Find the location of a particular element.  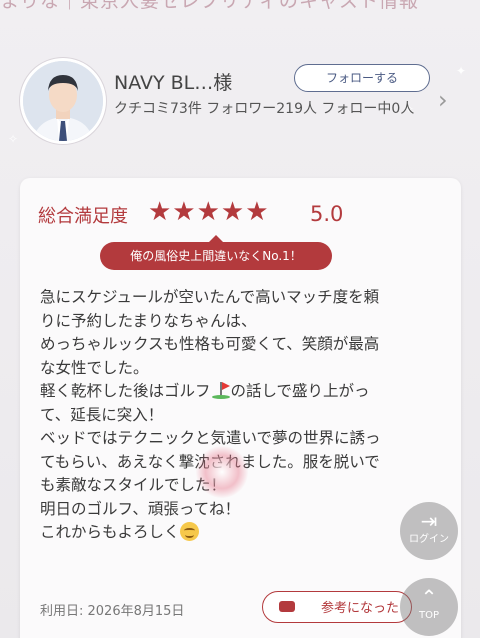

review-text: これからもよろしく is located at coordinates (110, 532).